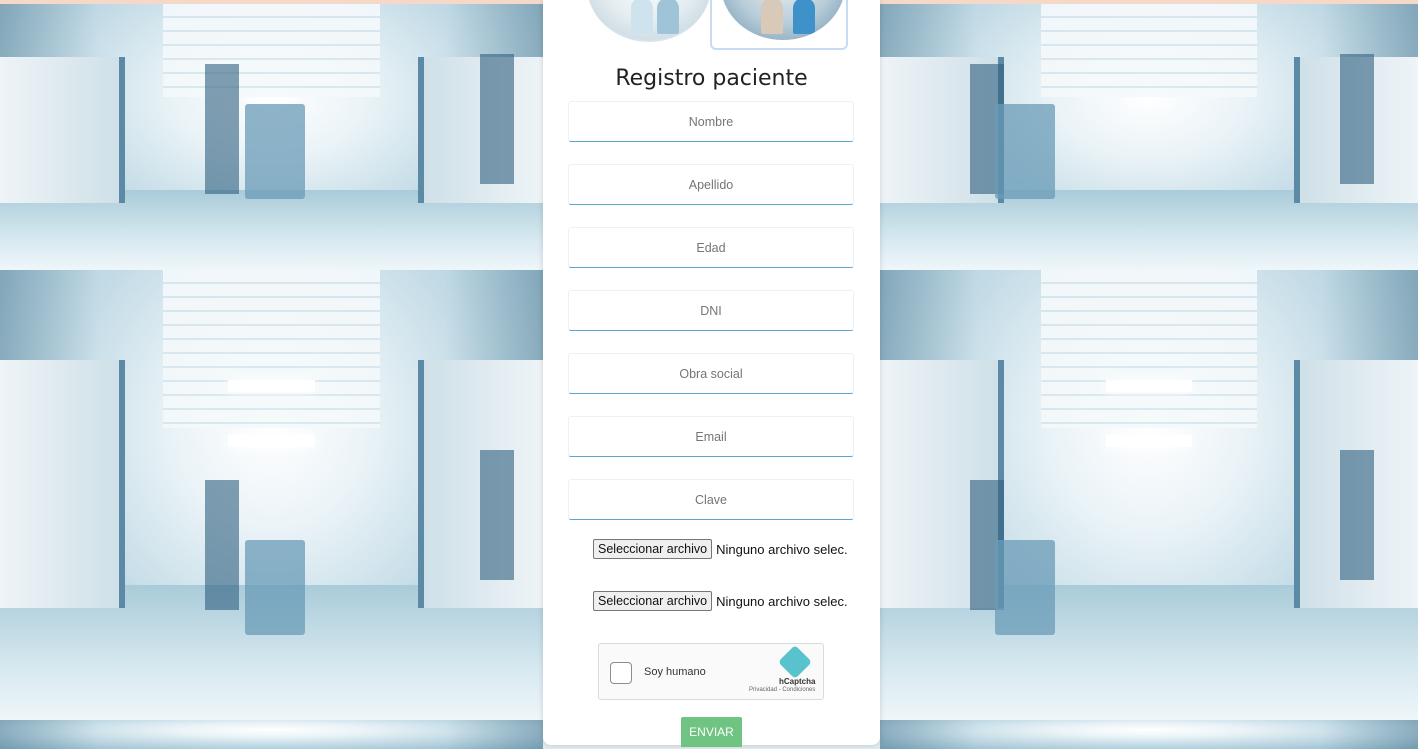 This screenshot has width=1418, height=749. Describe the element at coordinates (675, 672) in the screenshot. I see `captcha-label: Soy humano` at that location.